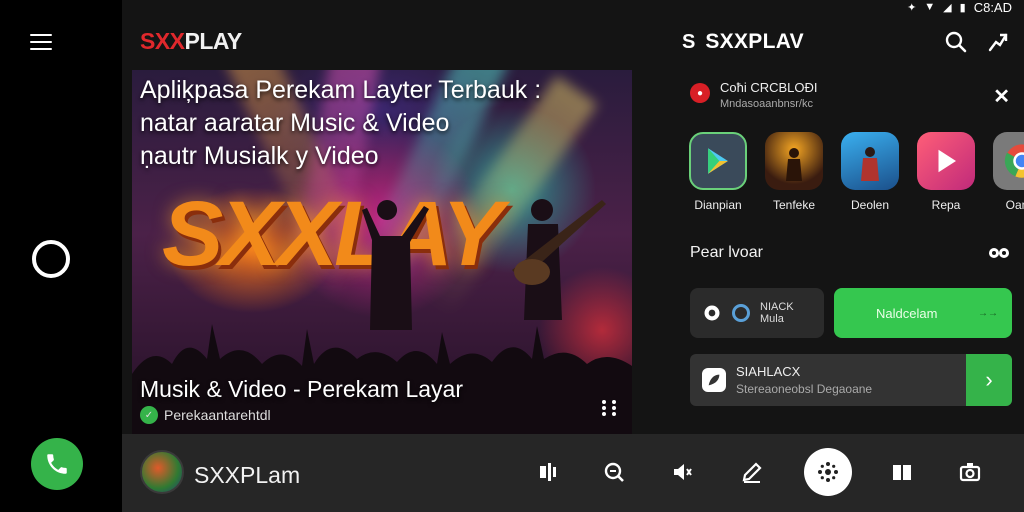 This screenshot has height=512, width=1024. Describe the element at coordinates (162, 41) in the screenshot. I see `logo-part-red: SXX` at that location.